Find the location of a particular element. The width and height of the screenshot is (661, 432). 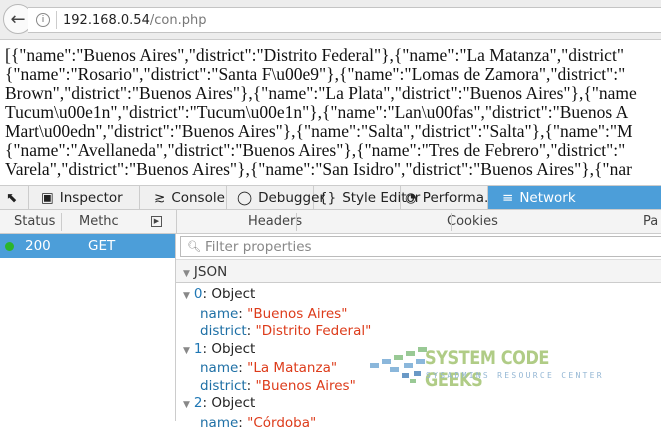

tab-inspector: ▣Inspector is located at coordinates (84, 197).